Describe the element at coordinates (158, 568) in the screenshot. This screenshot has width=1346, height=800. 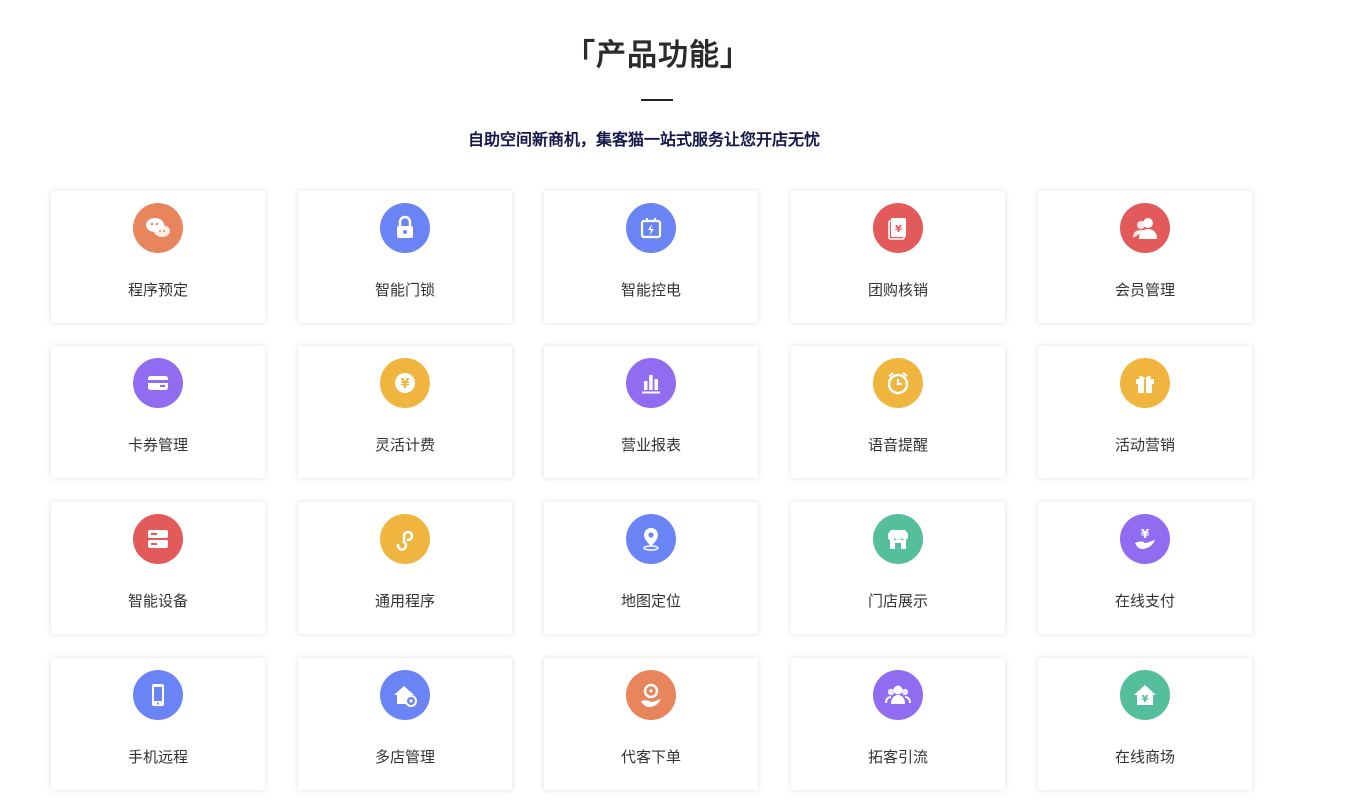
I see `feature-card: 智能设备` at that location.